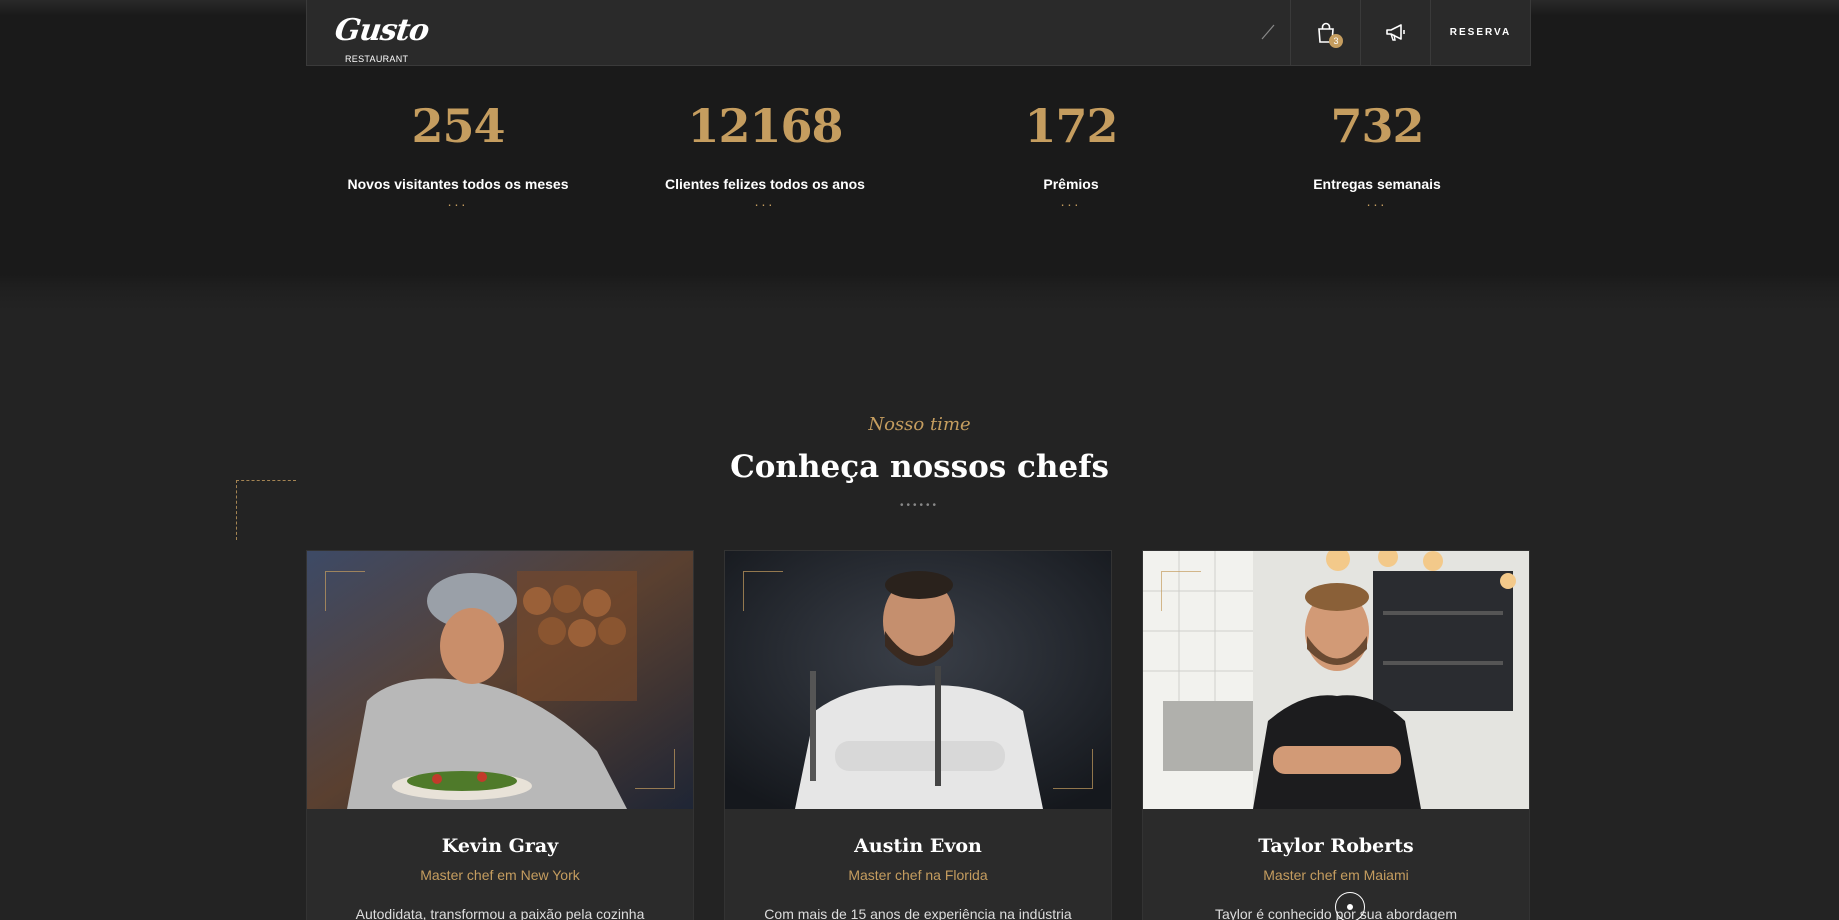  What do you see at coordinates (919, 424) in the screenshot?
I see `section-subtitle: Nosso time` at bounding box center [919, 424].